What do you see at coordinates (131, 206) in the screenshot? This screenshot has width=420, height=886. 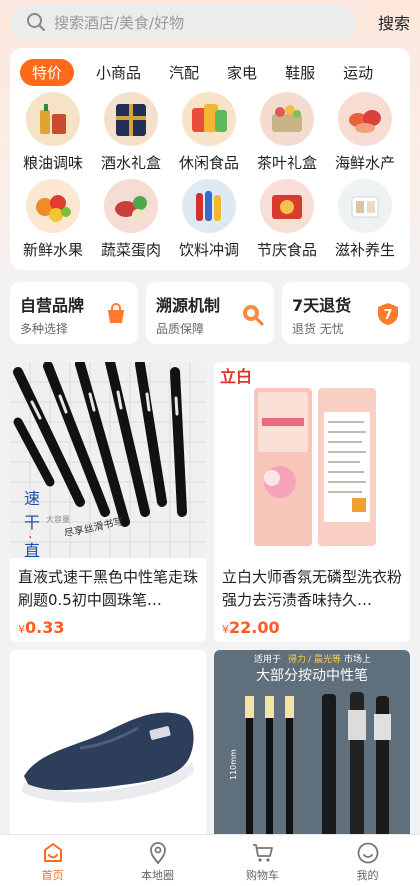 I see `vegetable-meat-icon` at bounding box center [131, 206].